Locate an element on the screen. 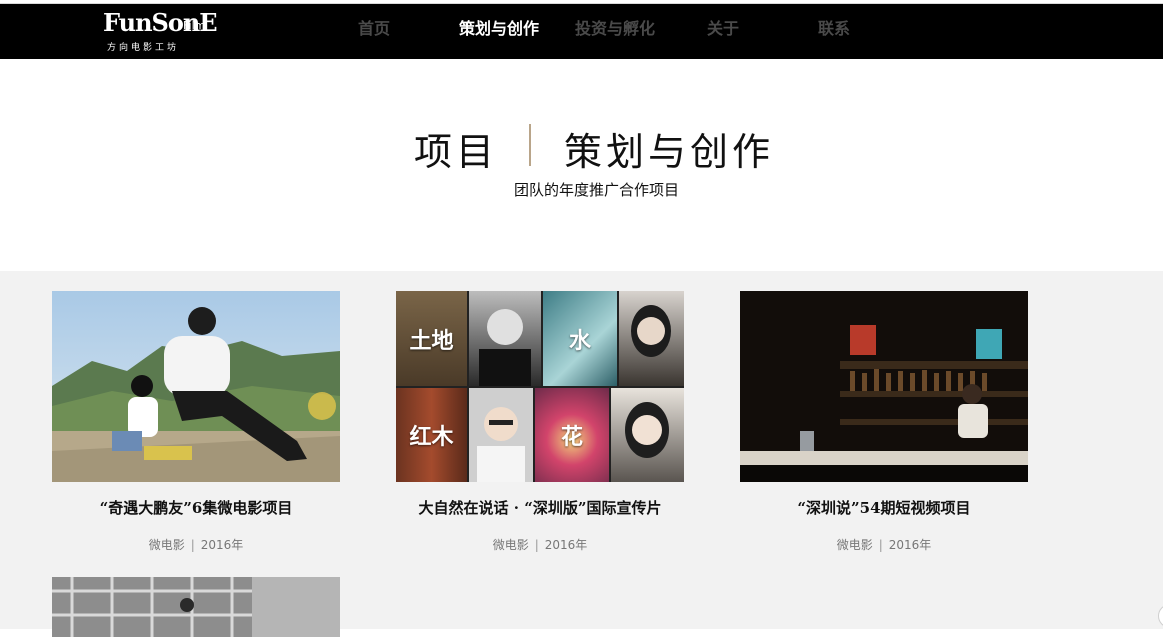 This screenshot has width=1163, height=637. poster-water-tile: 水 is located at coordinates (580, 338).